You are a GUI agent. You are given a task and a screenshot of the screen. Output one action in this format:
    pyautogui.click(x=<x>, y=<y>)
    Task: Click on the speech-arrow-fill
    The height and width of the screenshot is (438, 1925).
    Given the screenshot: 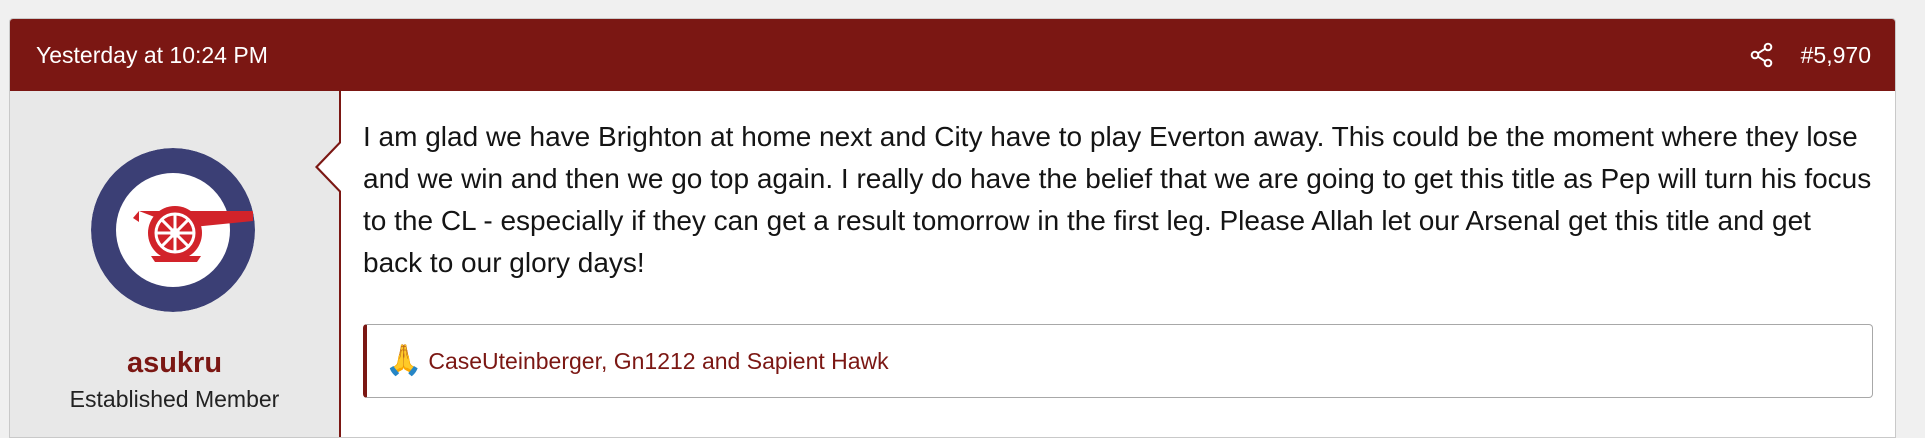 What is the action you would take?
    pyautogui.click(x=329, y=167)
    